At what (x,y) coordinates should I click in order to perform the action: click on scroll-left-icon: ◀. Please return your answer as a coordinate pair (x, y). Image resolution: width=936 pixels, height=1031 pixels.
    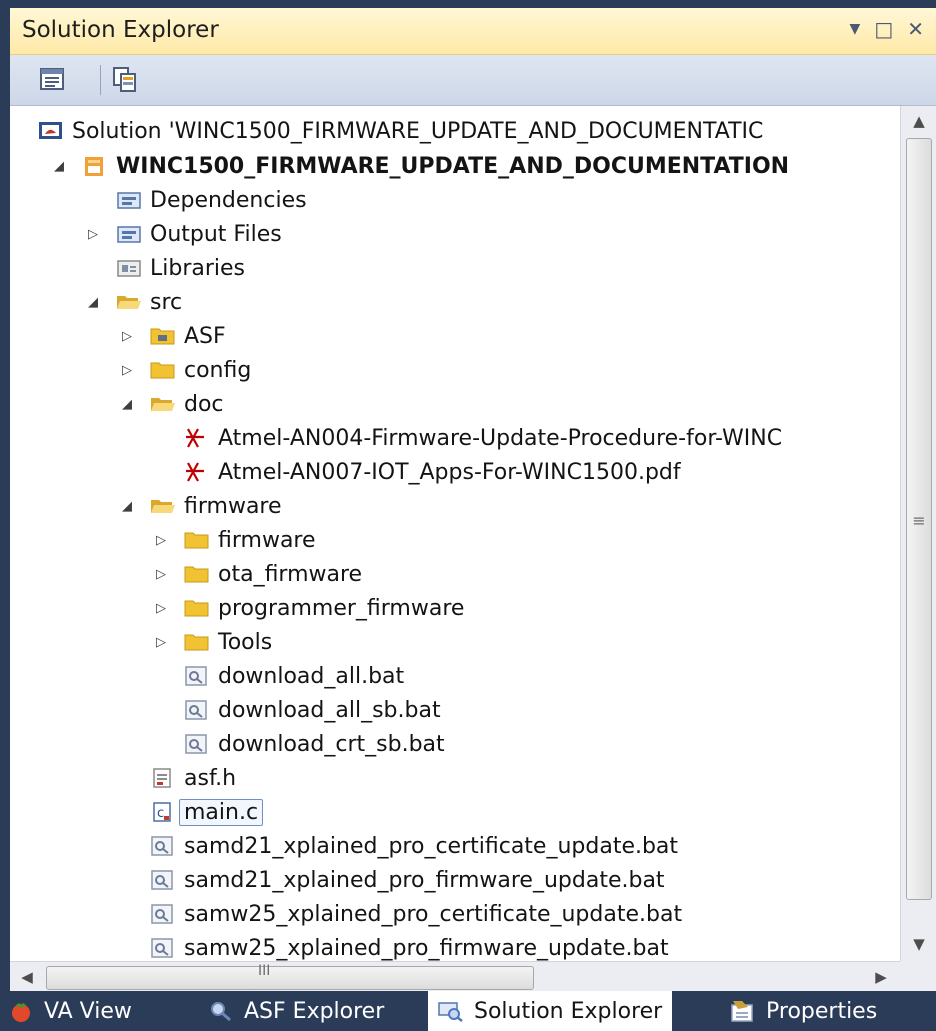
    Looking at the image, I should click on (27, 976).